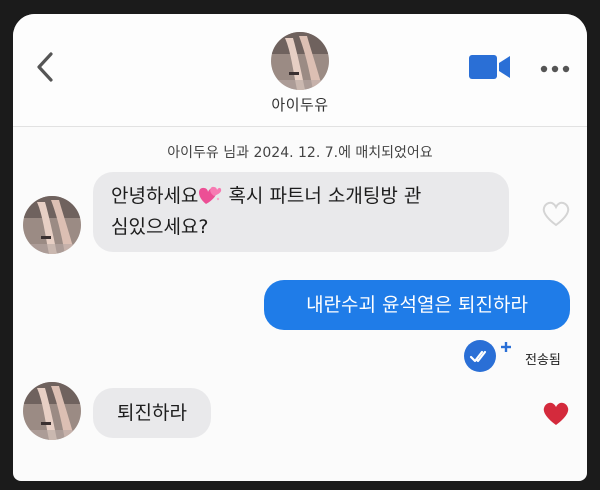  I want to click on chevron-left-icon, so click(45, 67).